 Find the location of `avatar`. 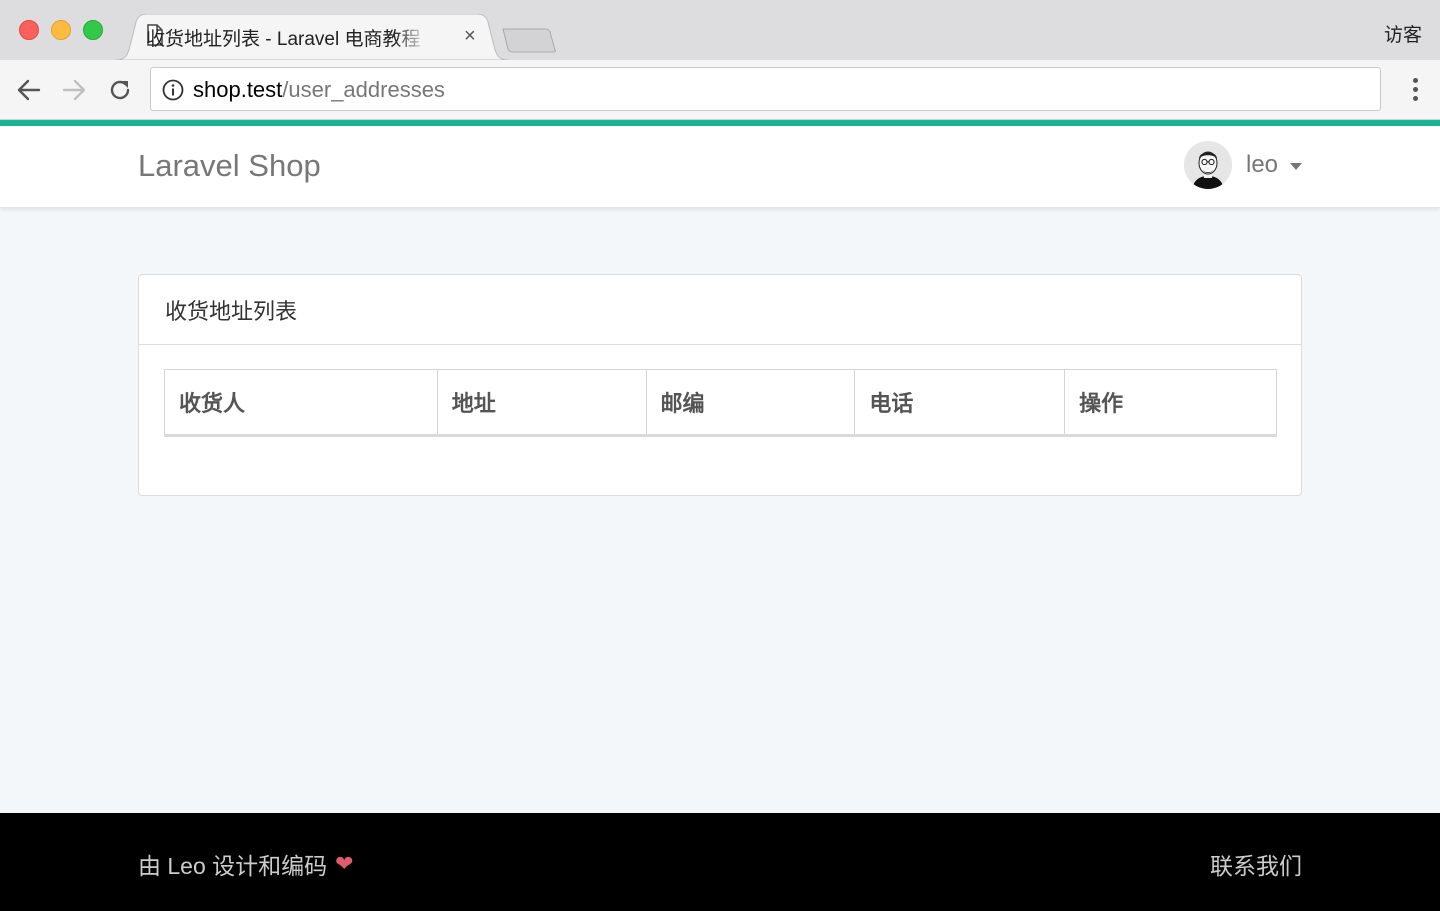

avatar is located at coordinates (1208, 165).